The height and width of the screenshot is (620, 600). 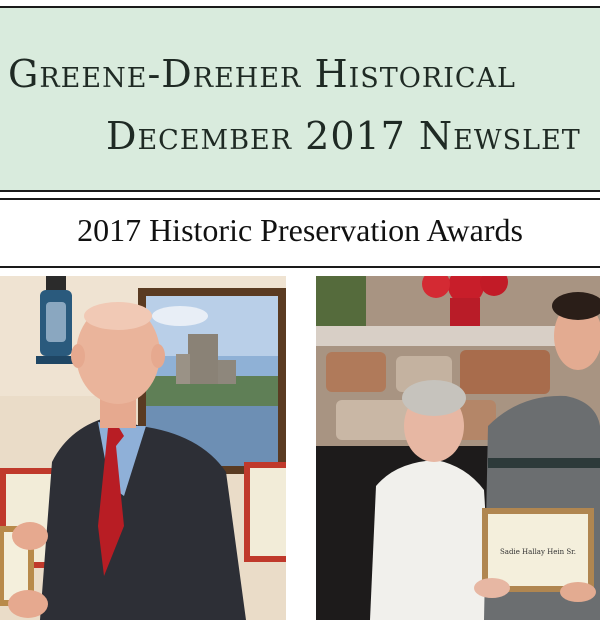 I want to click on article-headline: 2017 Historic Preservation Awards, so click(x=300, y=230).